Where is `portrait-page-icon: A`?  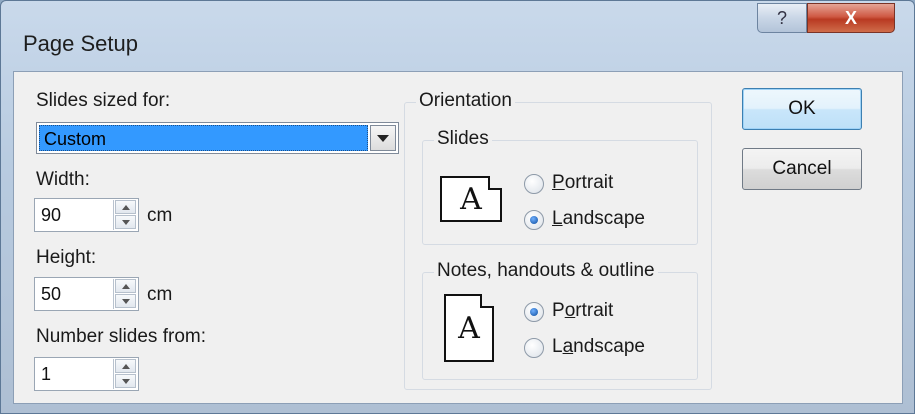
portrait-page-icon: A is located at coordinates (469, 328).